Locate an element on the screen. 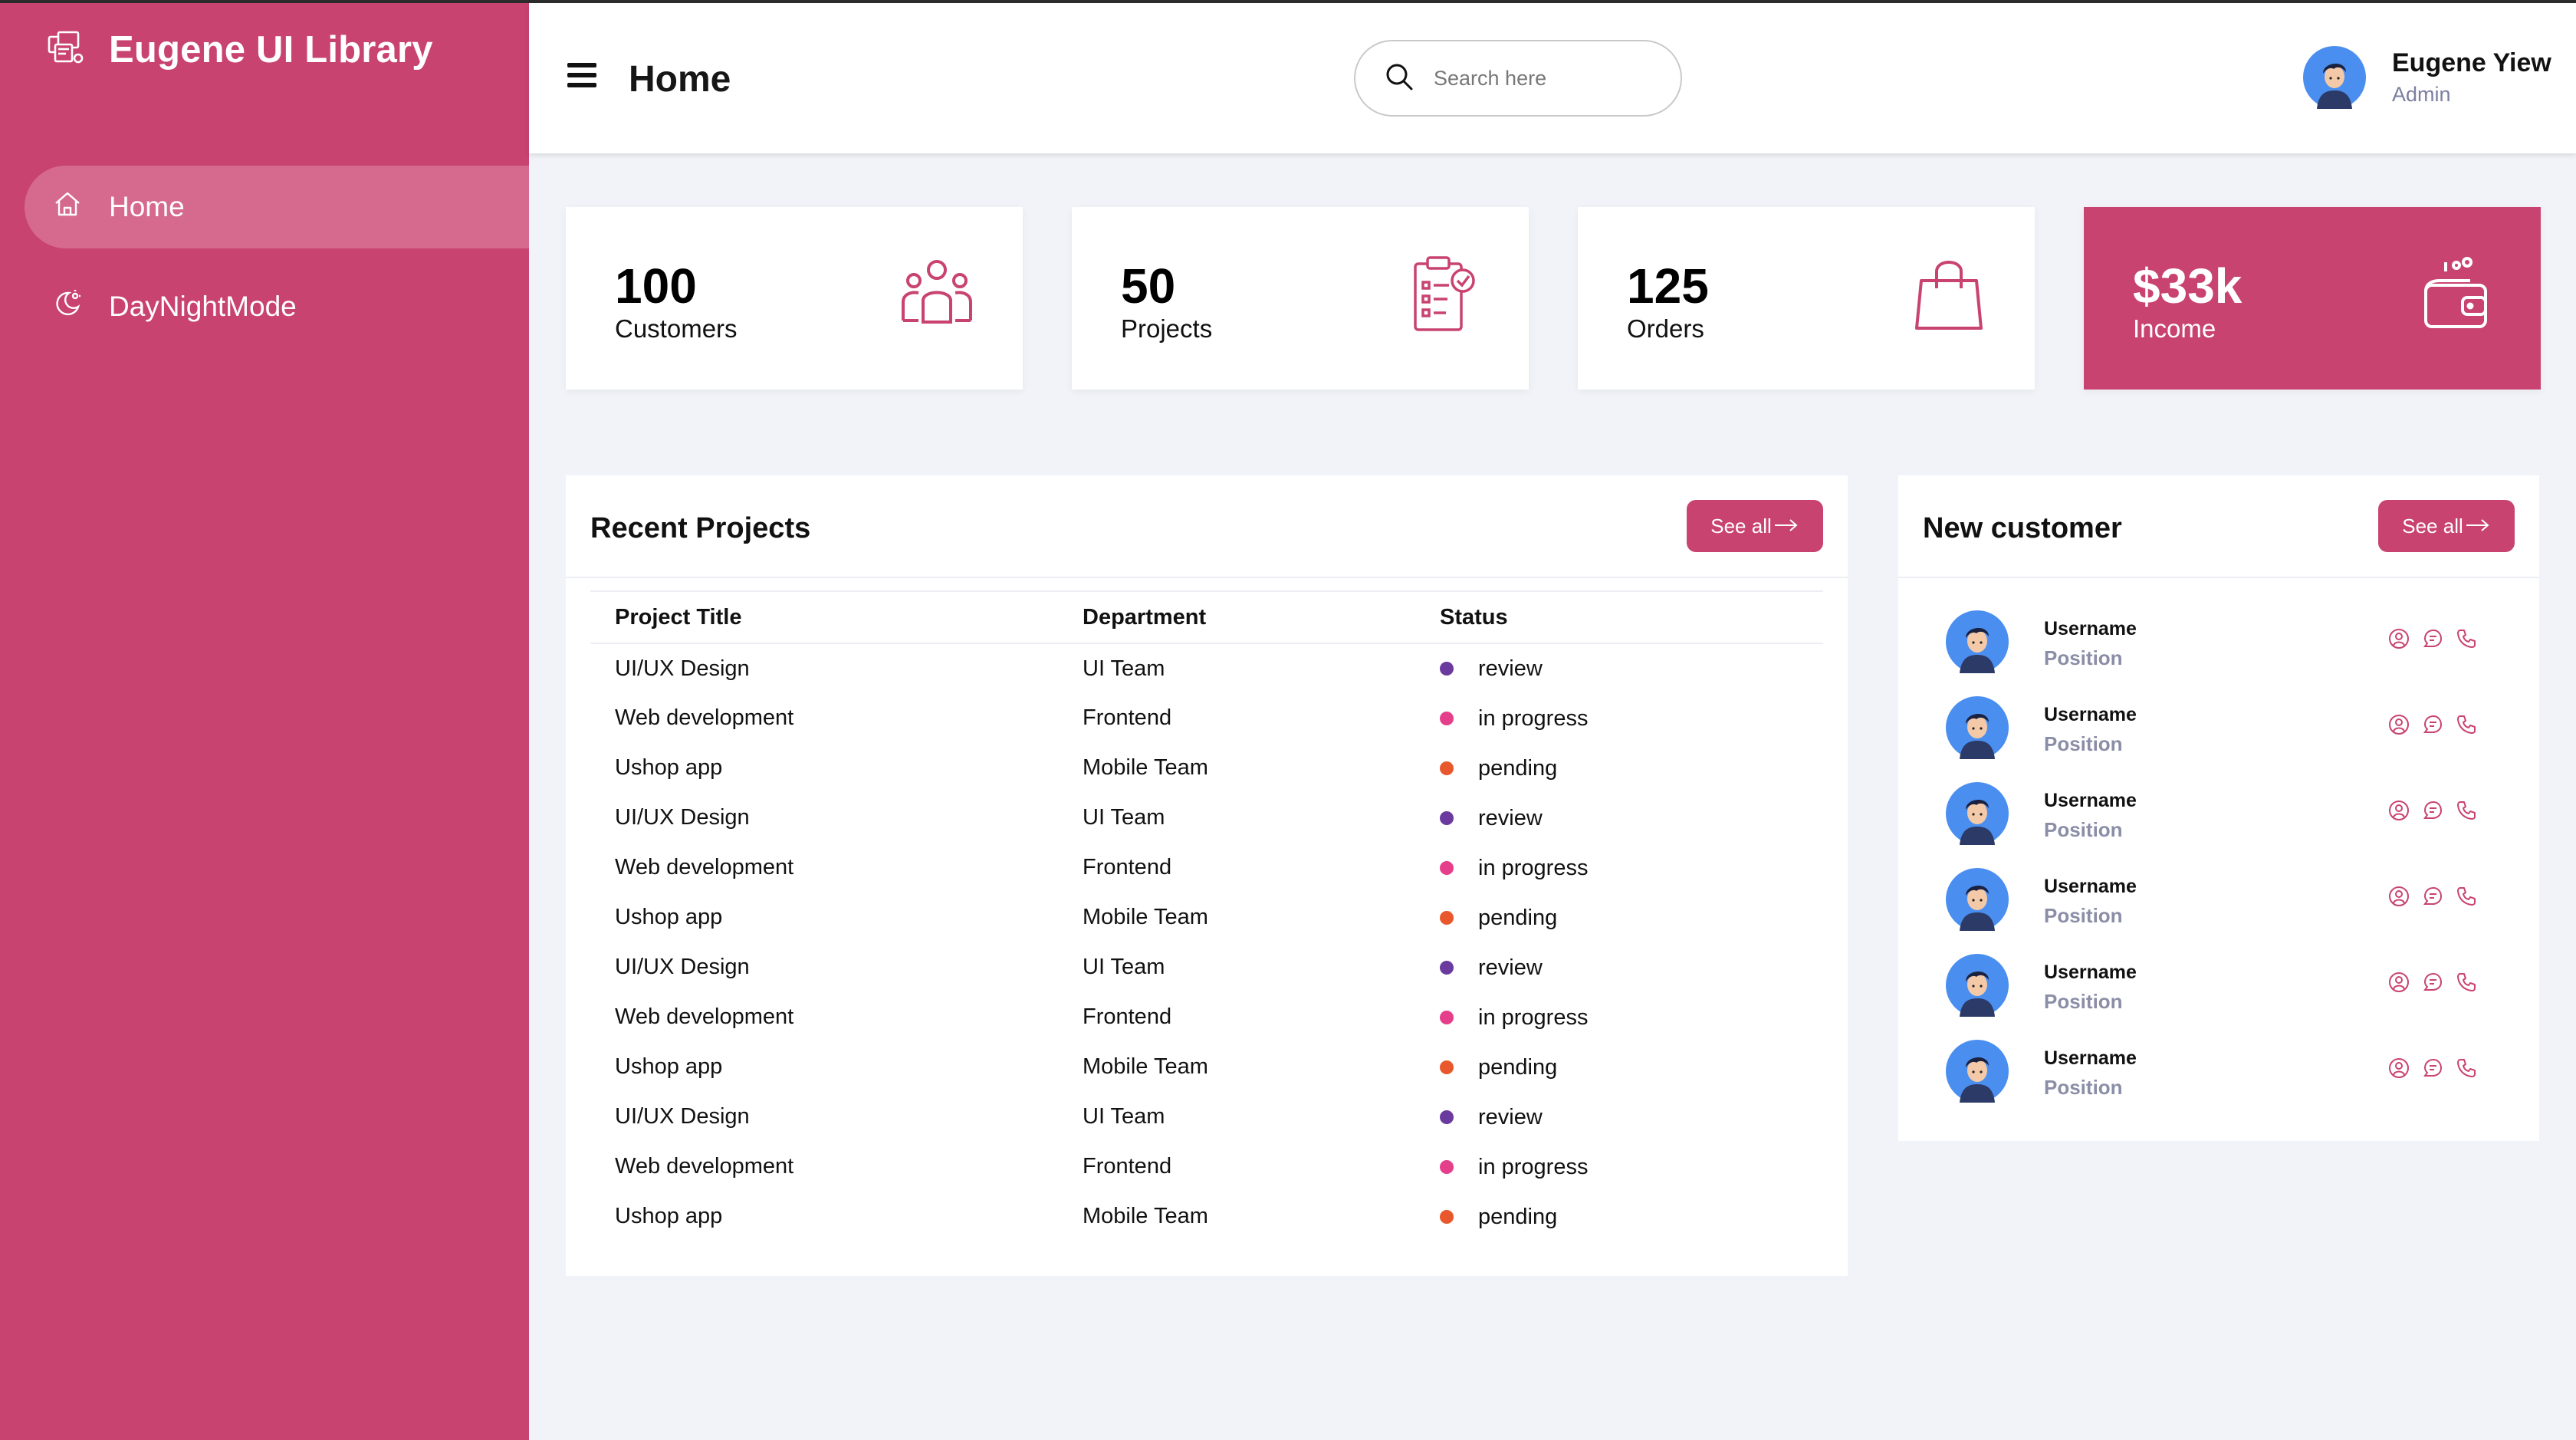 Image resolution: width=2576 pixels, height=1440 pixels. panel-title: Recent Projects is located at coordinates (700, 528).